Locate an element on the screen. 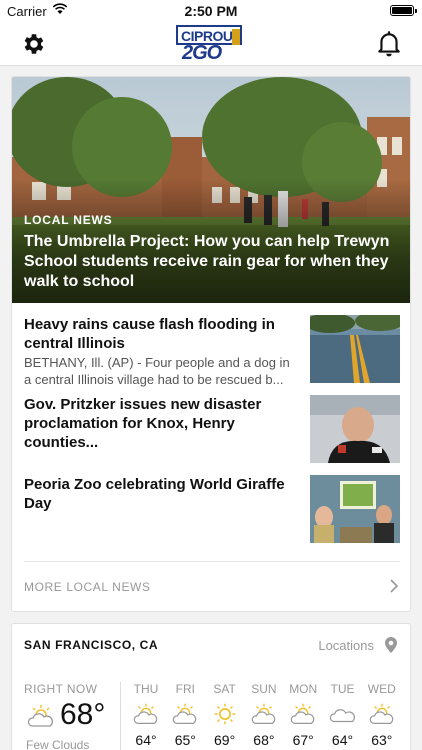  more-local-news-link: MORE LOCAL NEWS is located at coordinates (212, 586).